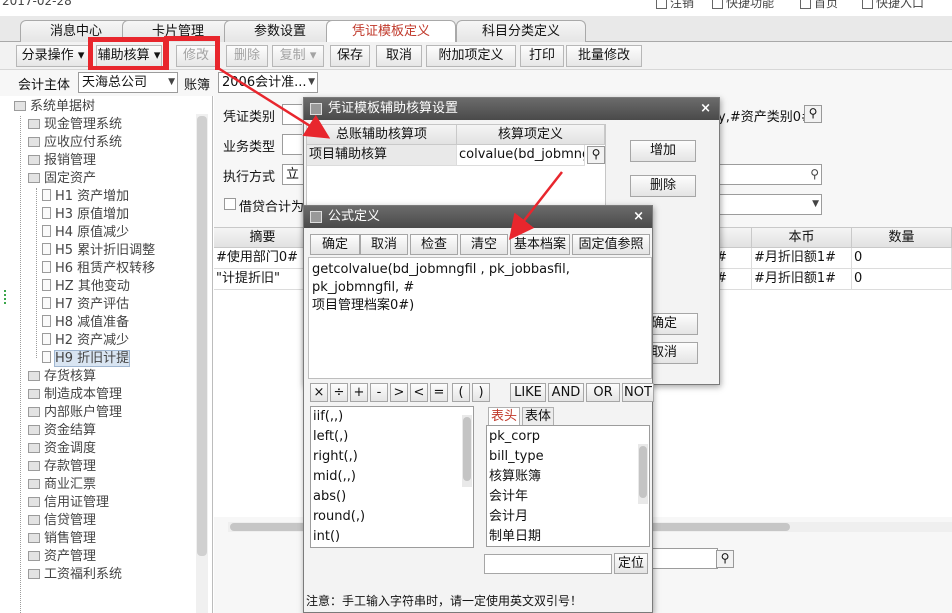 The image size is (952, 613). I want to click on op-rparen-button: ), so click(481, 392).